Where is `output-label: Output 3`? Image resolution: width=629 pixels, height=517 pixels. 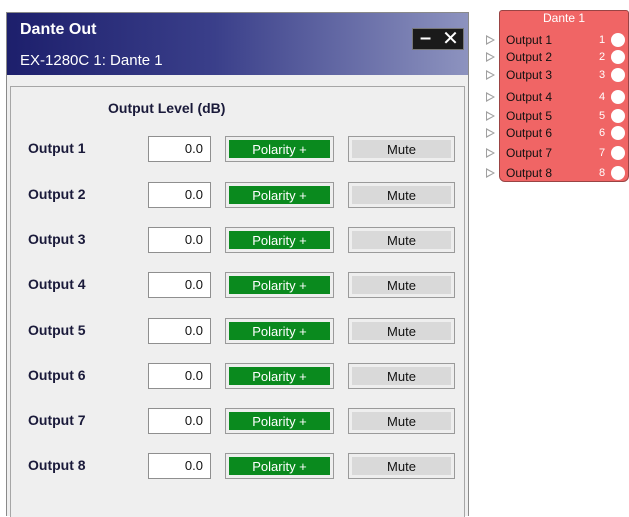
output-label: Output 3 is located at coordinates (57, 239).